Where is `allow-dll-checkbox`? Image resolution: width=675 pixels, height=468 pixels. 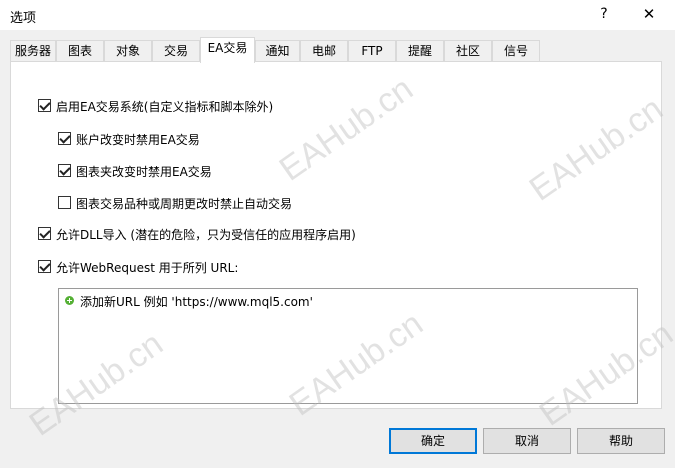
allow-dll-checkbox is located at coordinates (44, 233).